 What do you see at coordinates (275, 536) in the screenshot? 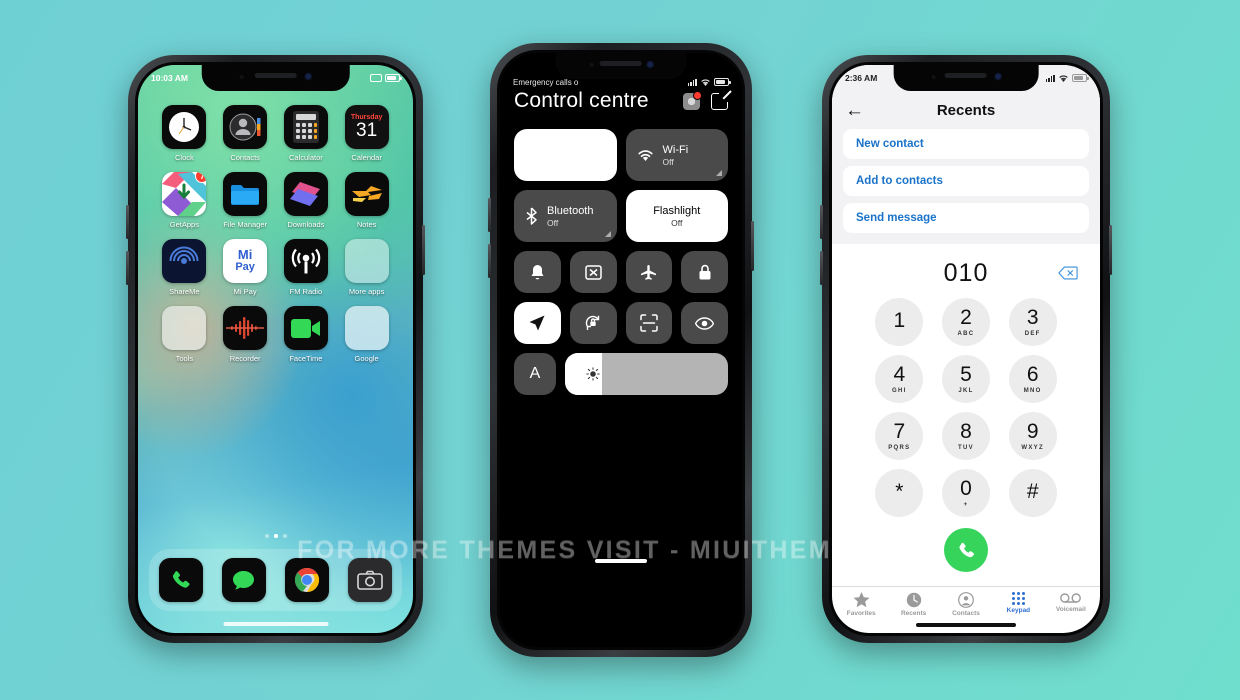
I see `page-dot-active` at bounding box center [275, 536].